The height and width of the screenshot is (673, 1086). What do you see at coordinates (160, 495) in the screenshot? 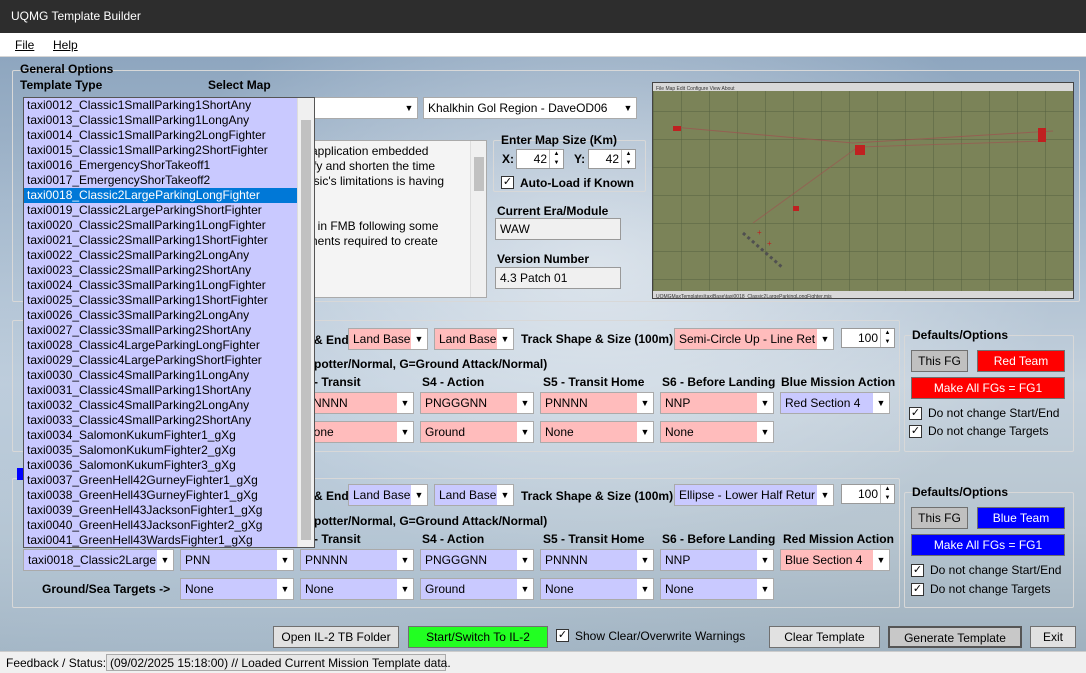
I see `dropdown-option: taxi0038_GreenHell43GurneyFighter1_gXg` at bounding box center [160, 495].